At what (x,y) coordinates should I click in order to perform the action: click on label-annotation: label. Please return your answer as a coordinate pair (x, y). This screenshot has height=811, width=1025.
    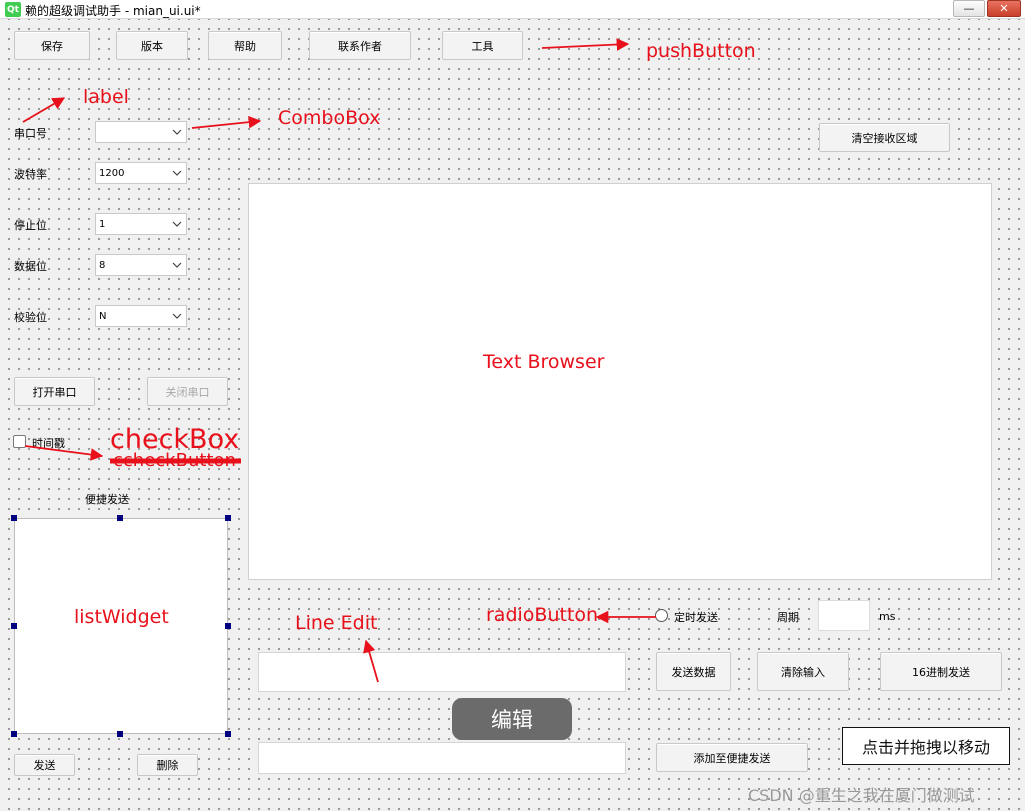
    Looking at the image, I should click on (106, 97).